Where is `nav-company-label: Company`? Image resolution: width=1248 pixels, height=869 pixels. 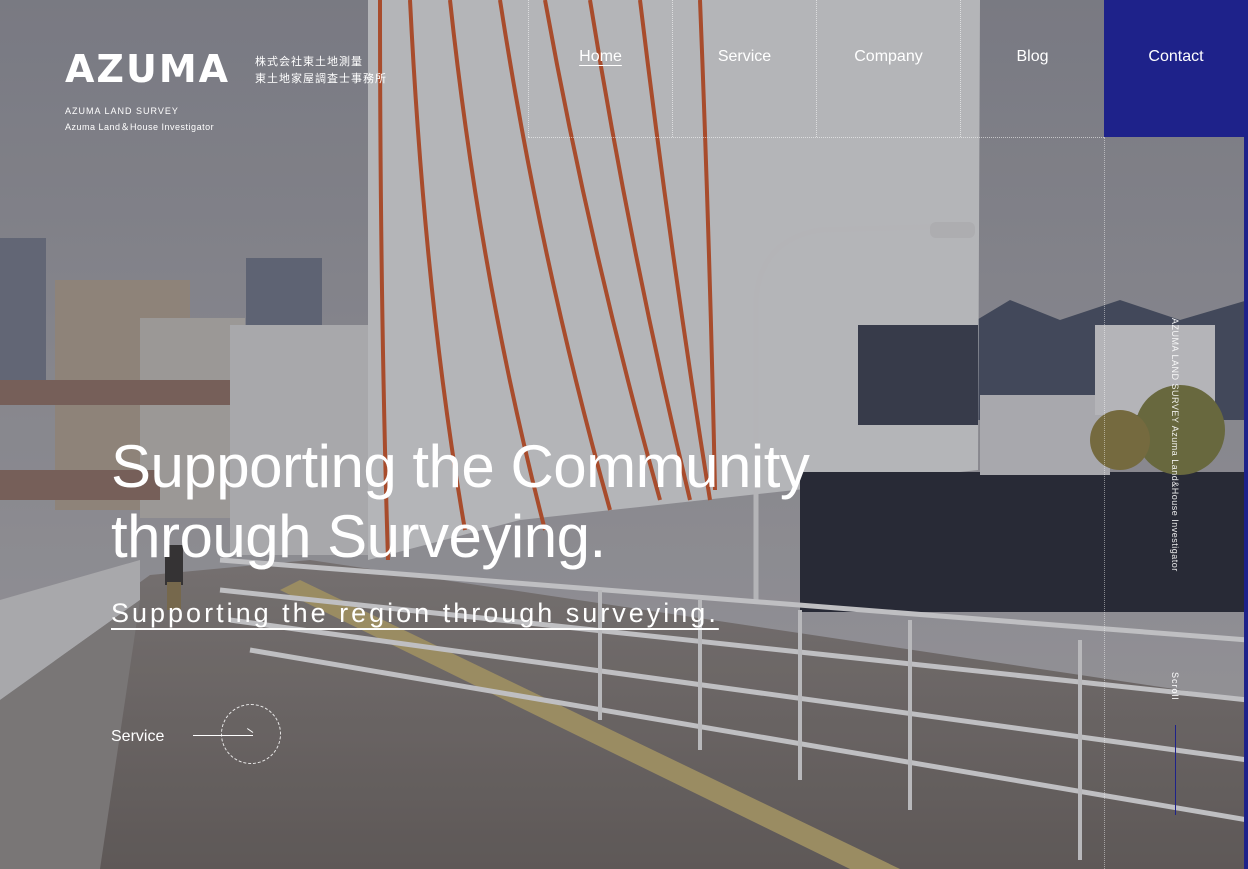
nav-company-label: Company is located at coordinates (888, 56).